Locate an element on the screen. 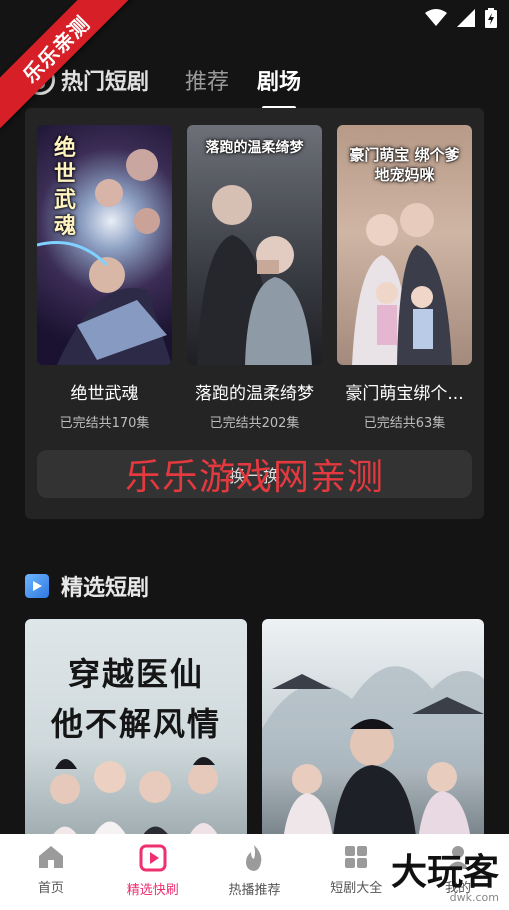 Image resolution: width=509 pixels, height=910 pixels. play-badge-icon is located at coordinates (37, 586).